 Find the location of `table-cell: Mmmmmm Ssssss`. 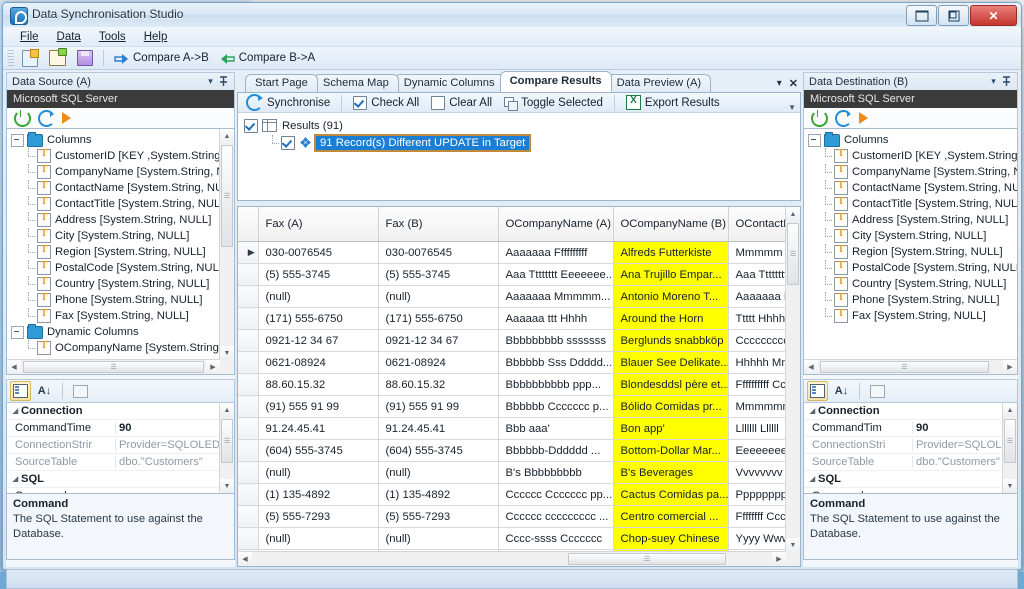

table-cell: Mmmmmm Ssssss is located at coordinates (756, 407).